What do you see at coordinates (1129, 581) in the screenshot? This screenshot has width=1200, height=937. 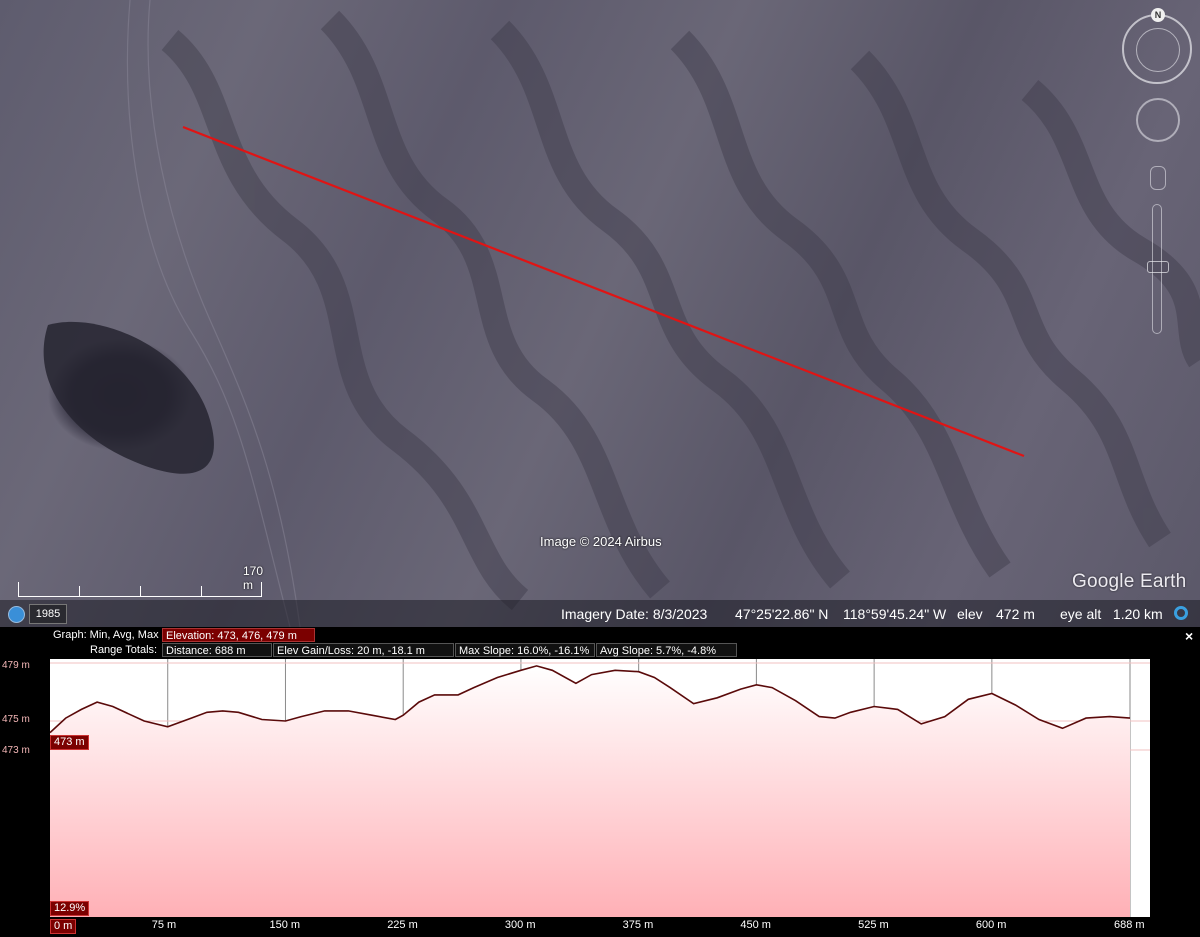 I see `google-earth-logo: Google Earth` at bounding box center [1129, 581].